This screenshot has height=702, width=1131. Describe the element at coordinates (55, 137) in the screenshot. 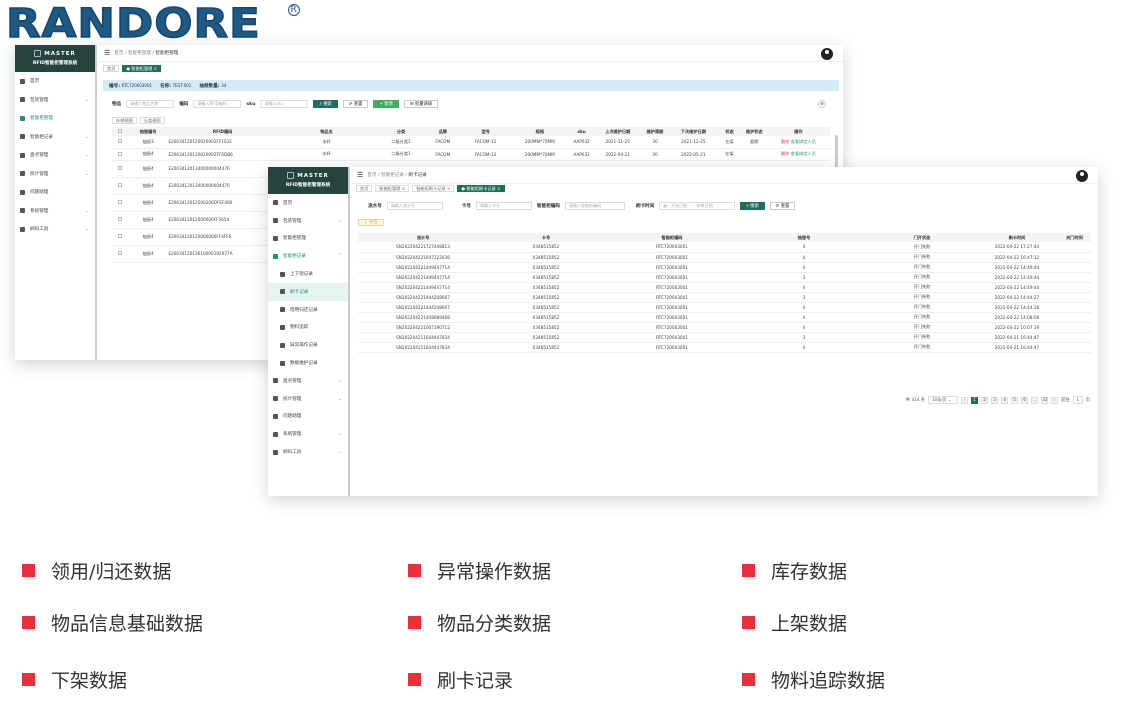

I see `sidebar-item: 智能柜记录 ⌄` at that location.